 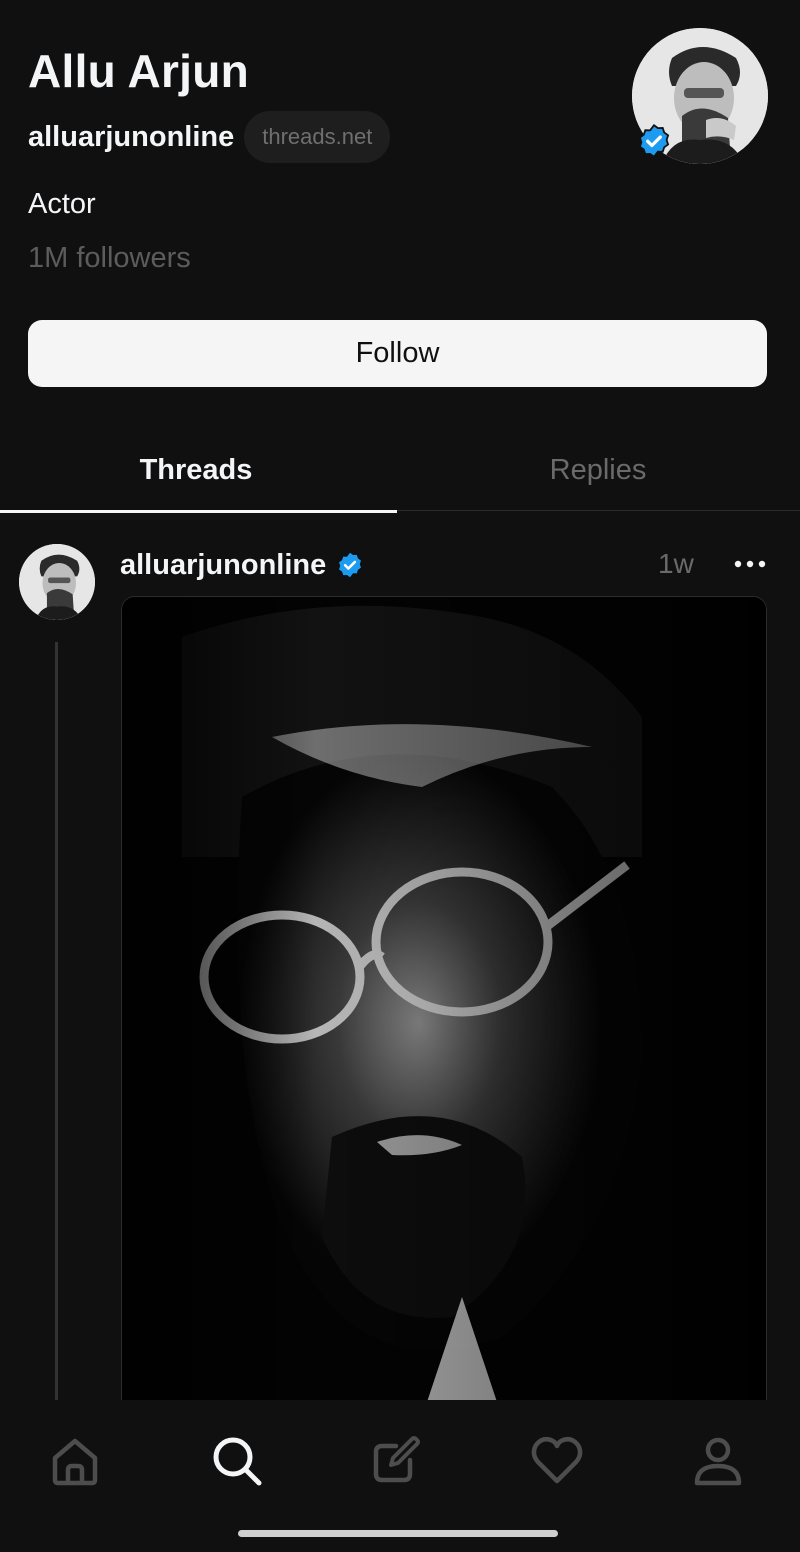 What do you see at coordinates (750, 564) in the screenshot?
I see `more-options-icon` at bounding box center [750, 564].